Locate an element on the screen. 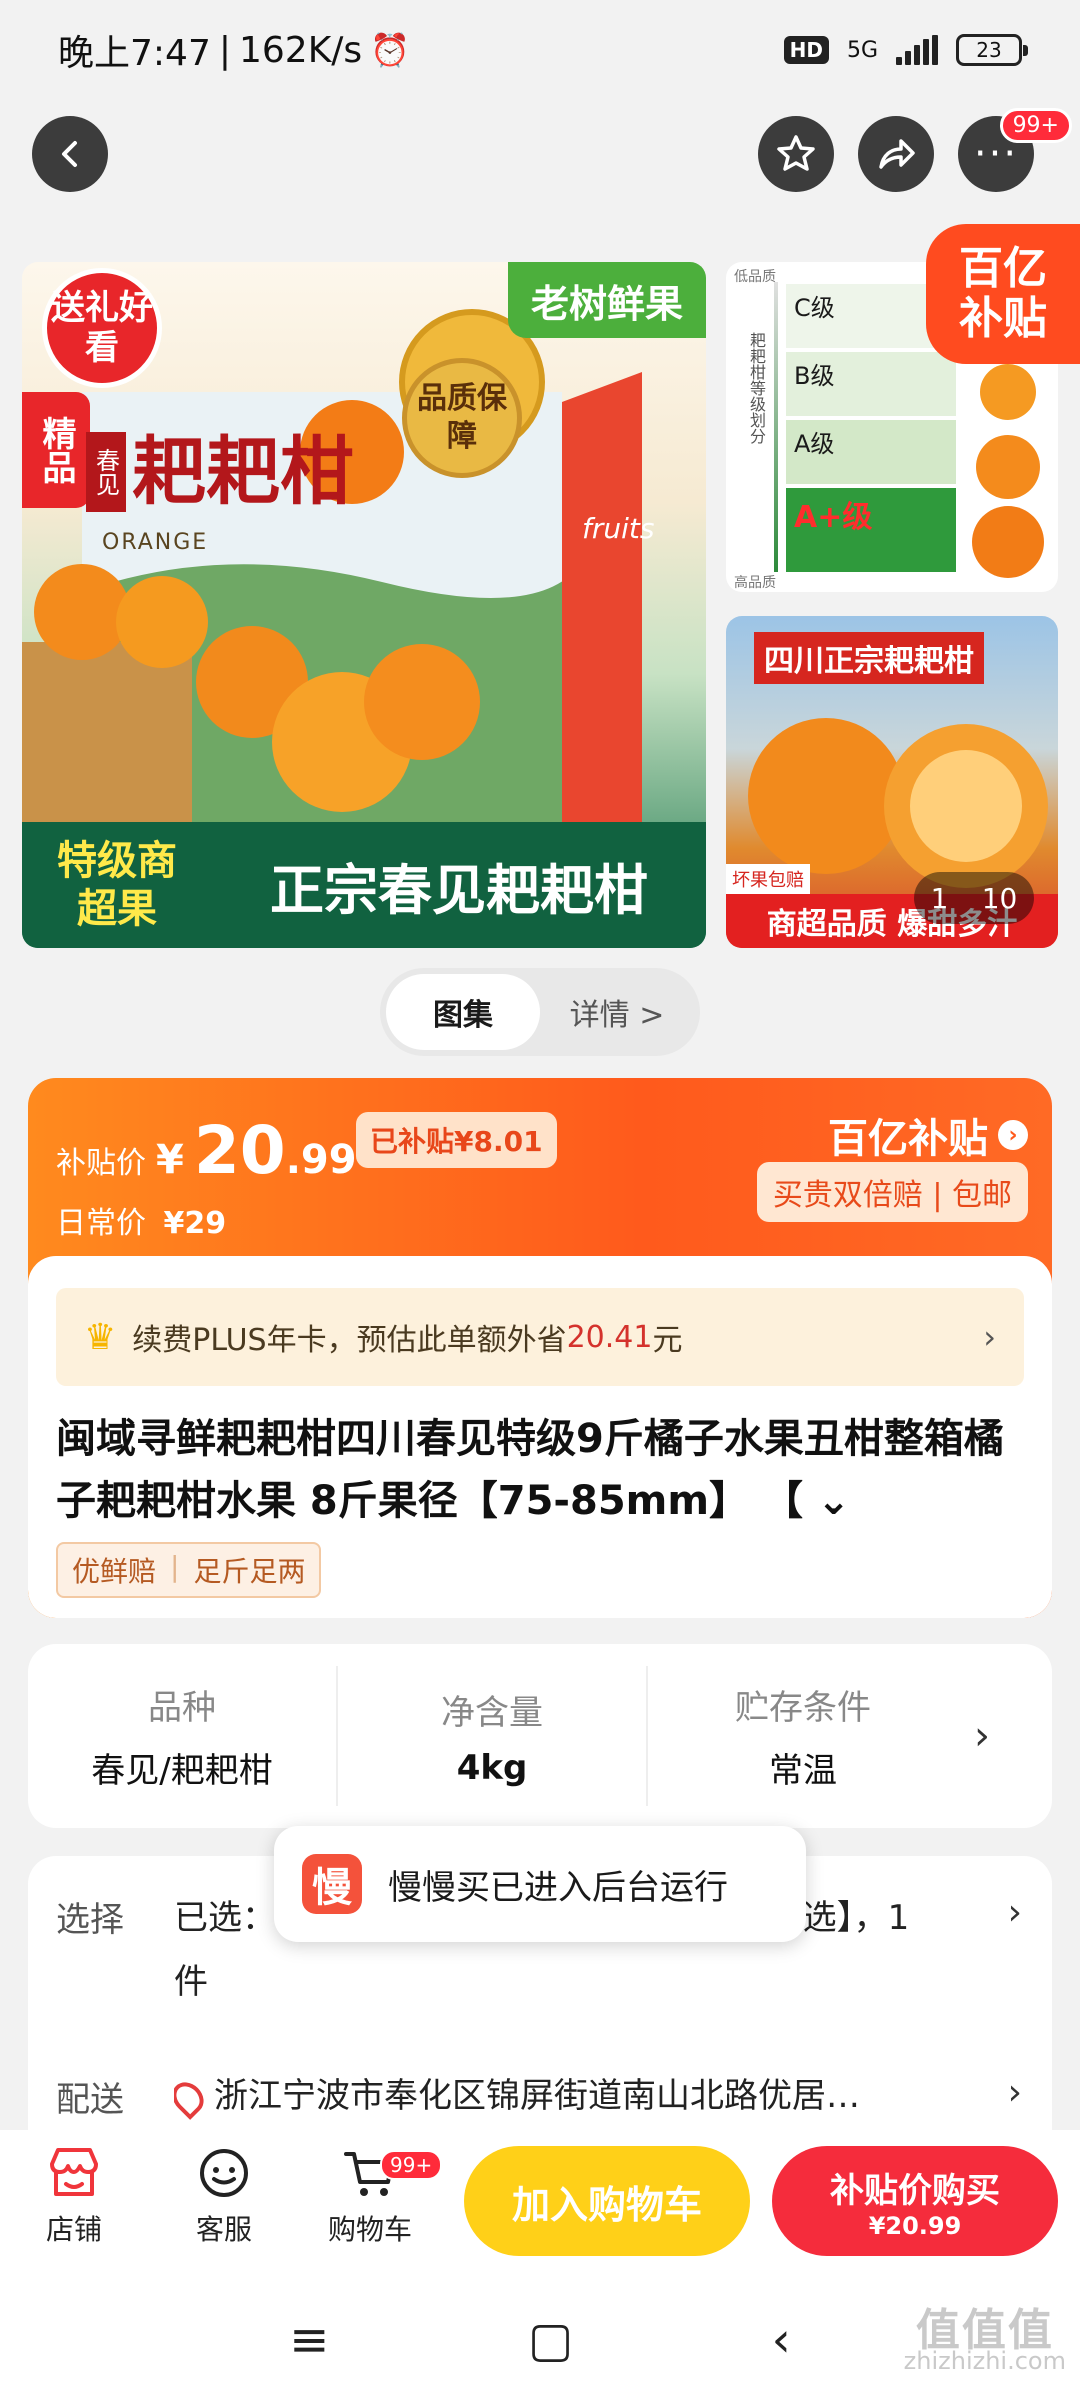  currency-symbol: ¥ is located at coordinates (170, 1160).